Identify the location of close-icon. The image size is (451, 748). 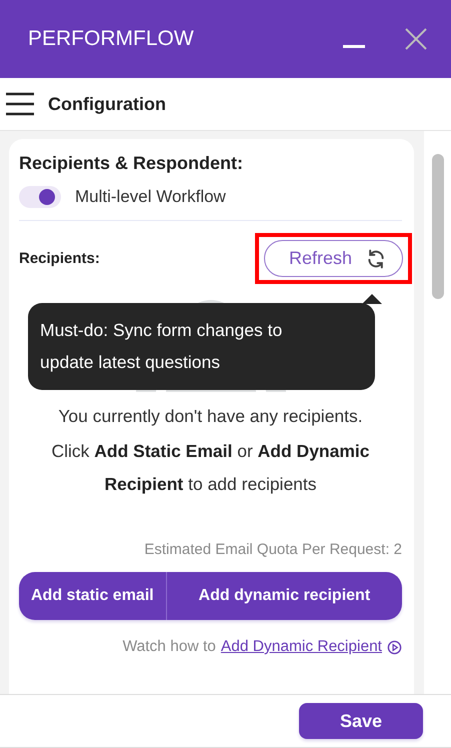
(416, 39).